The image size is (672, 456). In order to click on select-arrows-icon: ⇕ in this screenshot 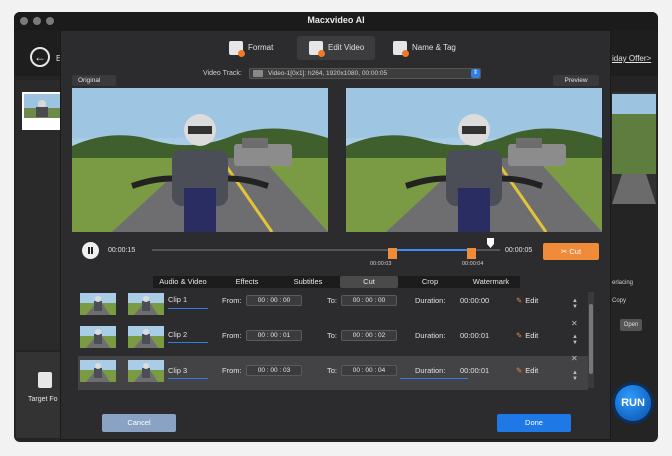, I will do `click(475, 73)`.